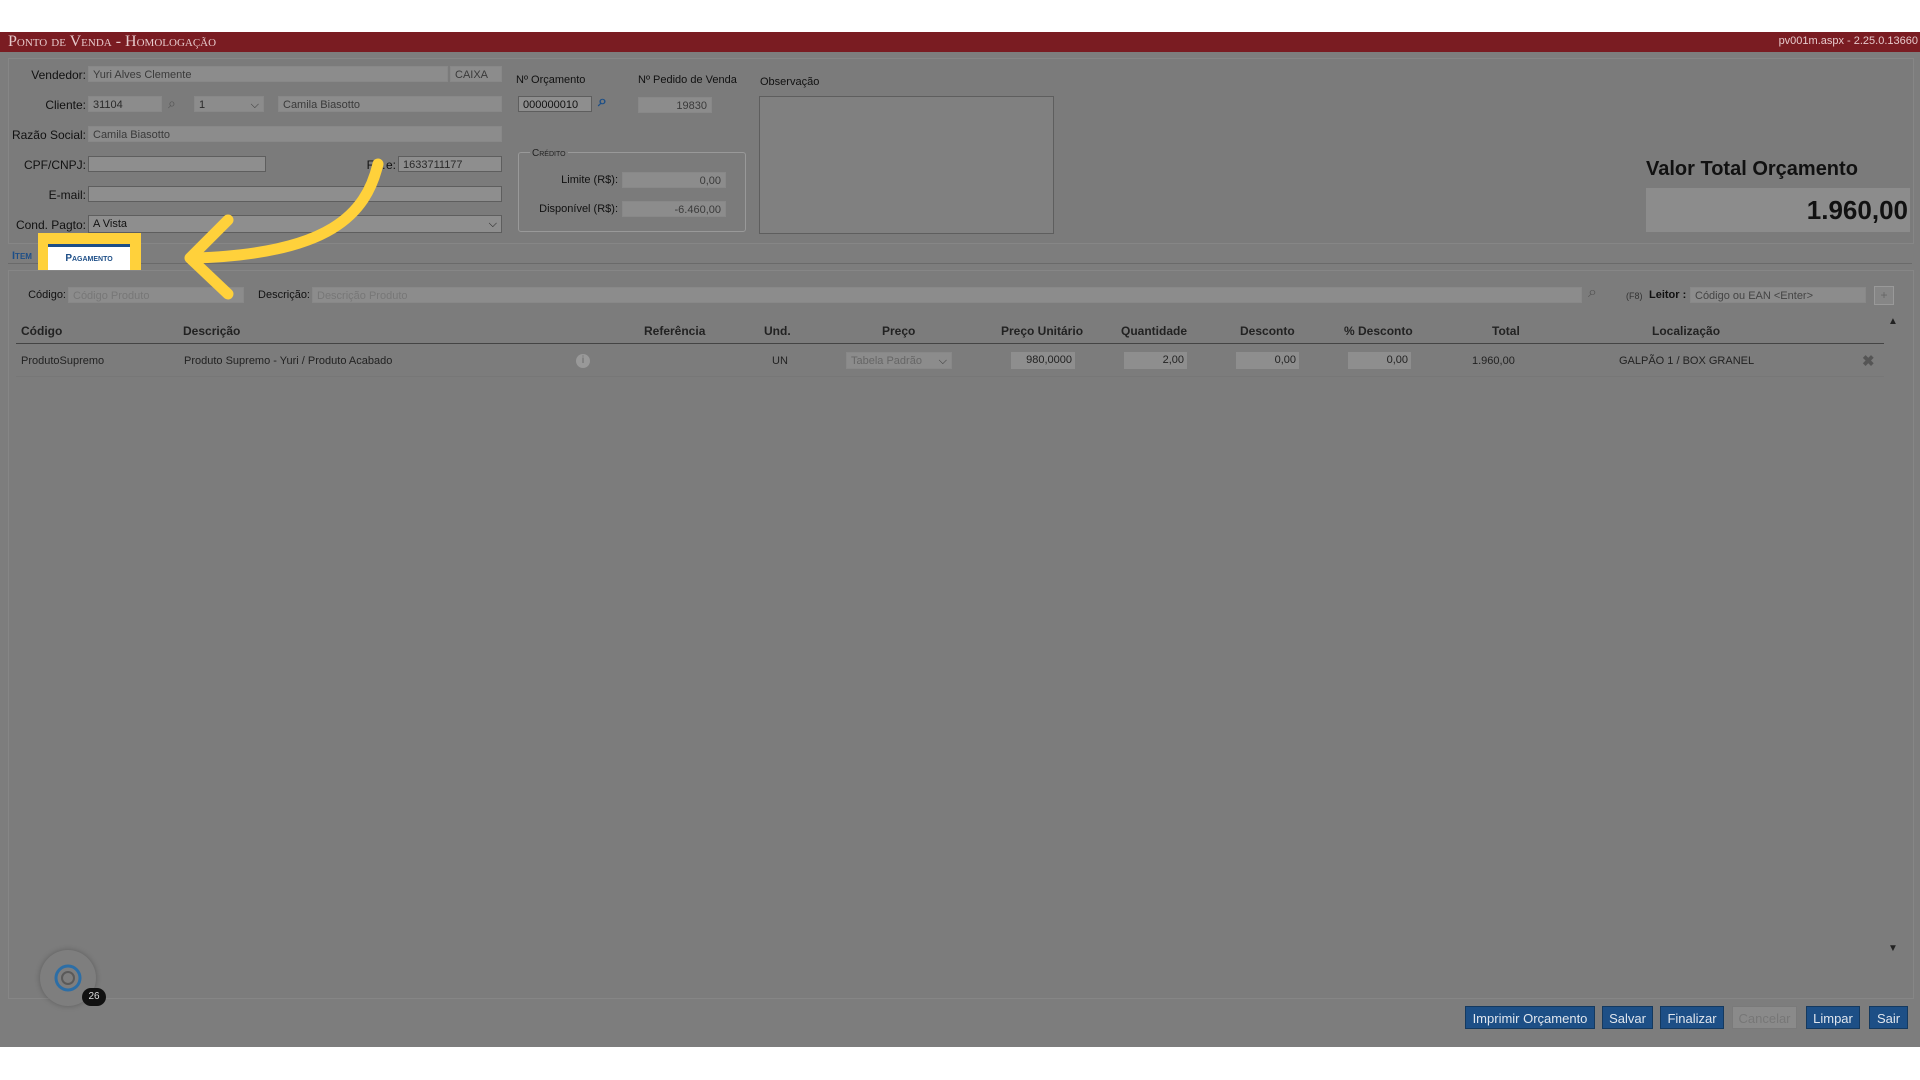 This screenshot has width=1920, height=1080. I want to click on col-und: Und., so click(777, 331).